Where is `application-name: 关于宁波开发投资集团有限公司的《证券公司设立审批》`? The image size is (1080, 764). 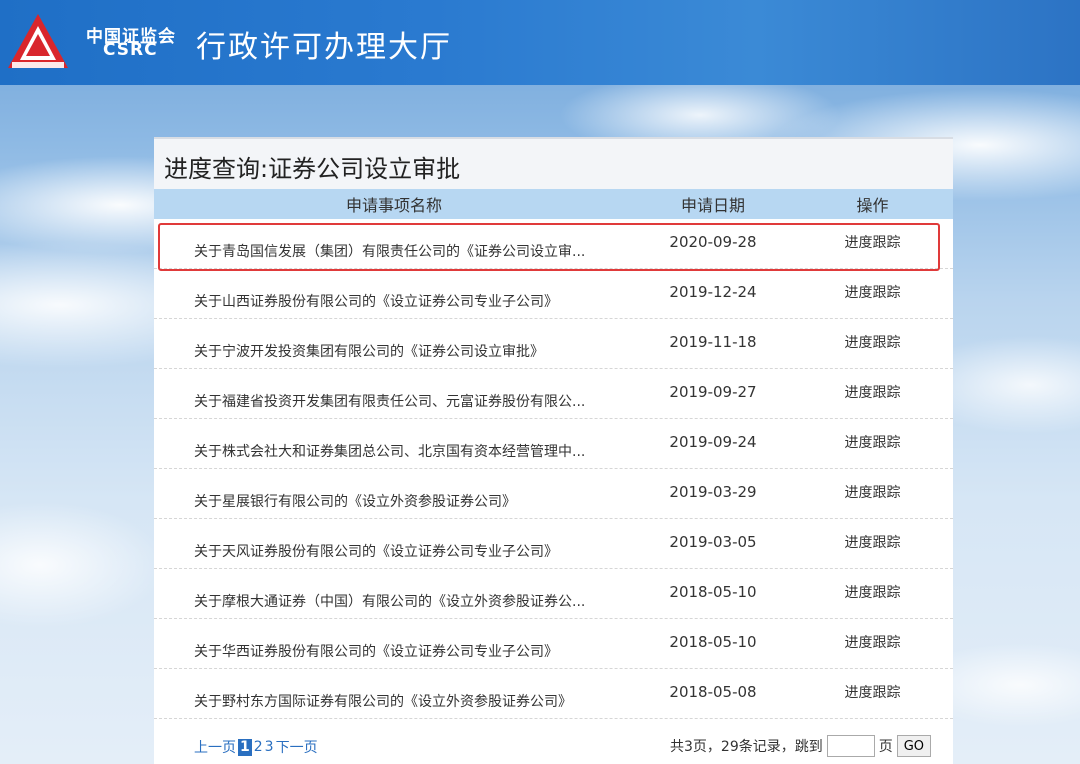
application-name: 关于宁波开发投资集团有限公司的《证券公司设立审批》 is located at coordinates (369, 351).